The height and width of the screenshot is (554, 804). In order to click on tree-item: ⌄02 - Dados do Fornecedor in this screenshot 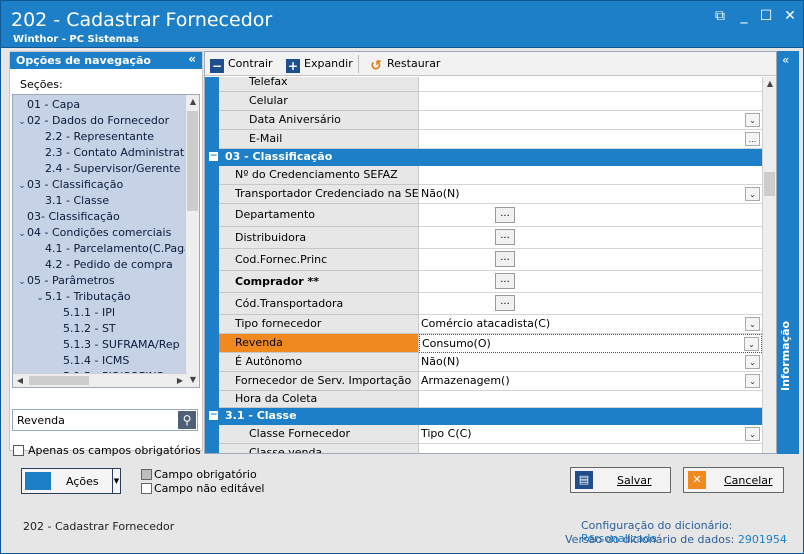, I will do `click(101, 121)`.